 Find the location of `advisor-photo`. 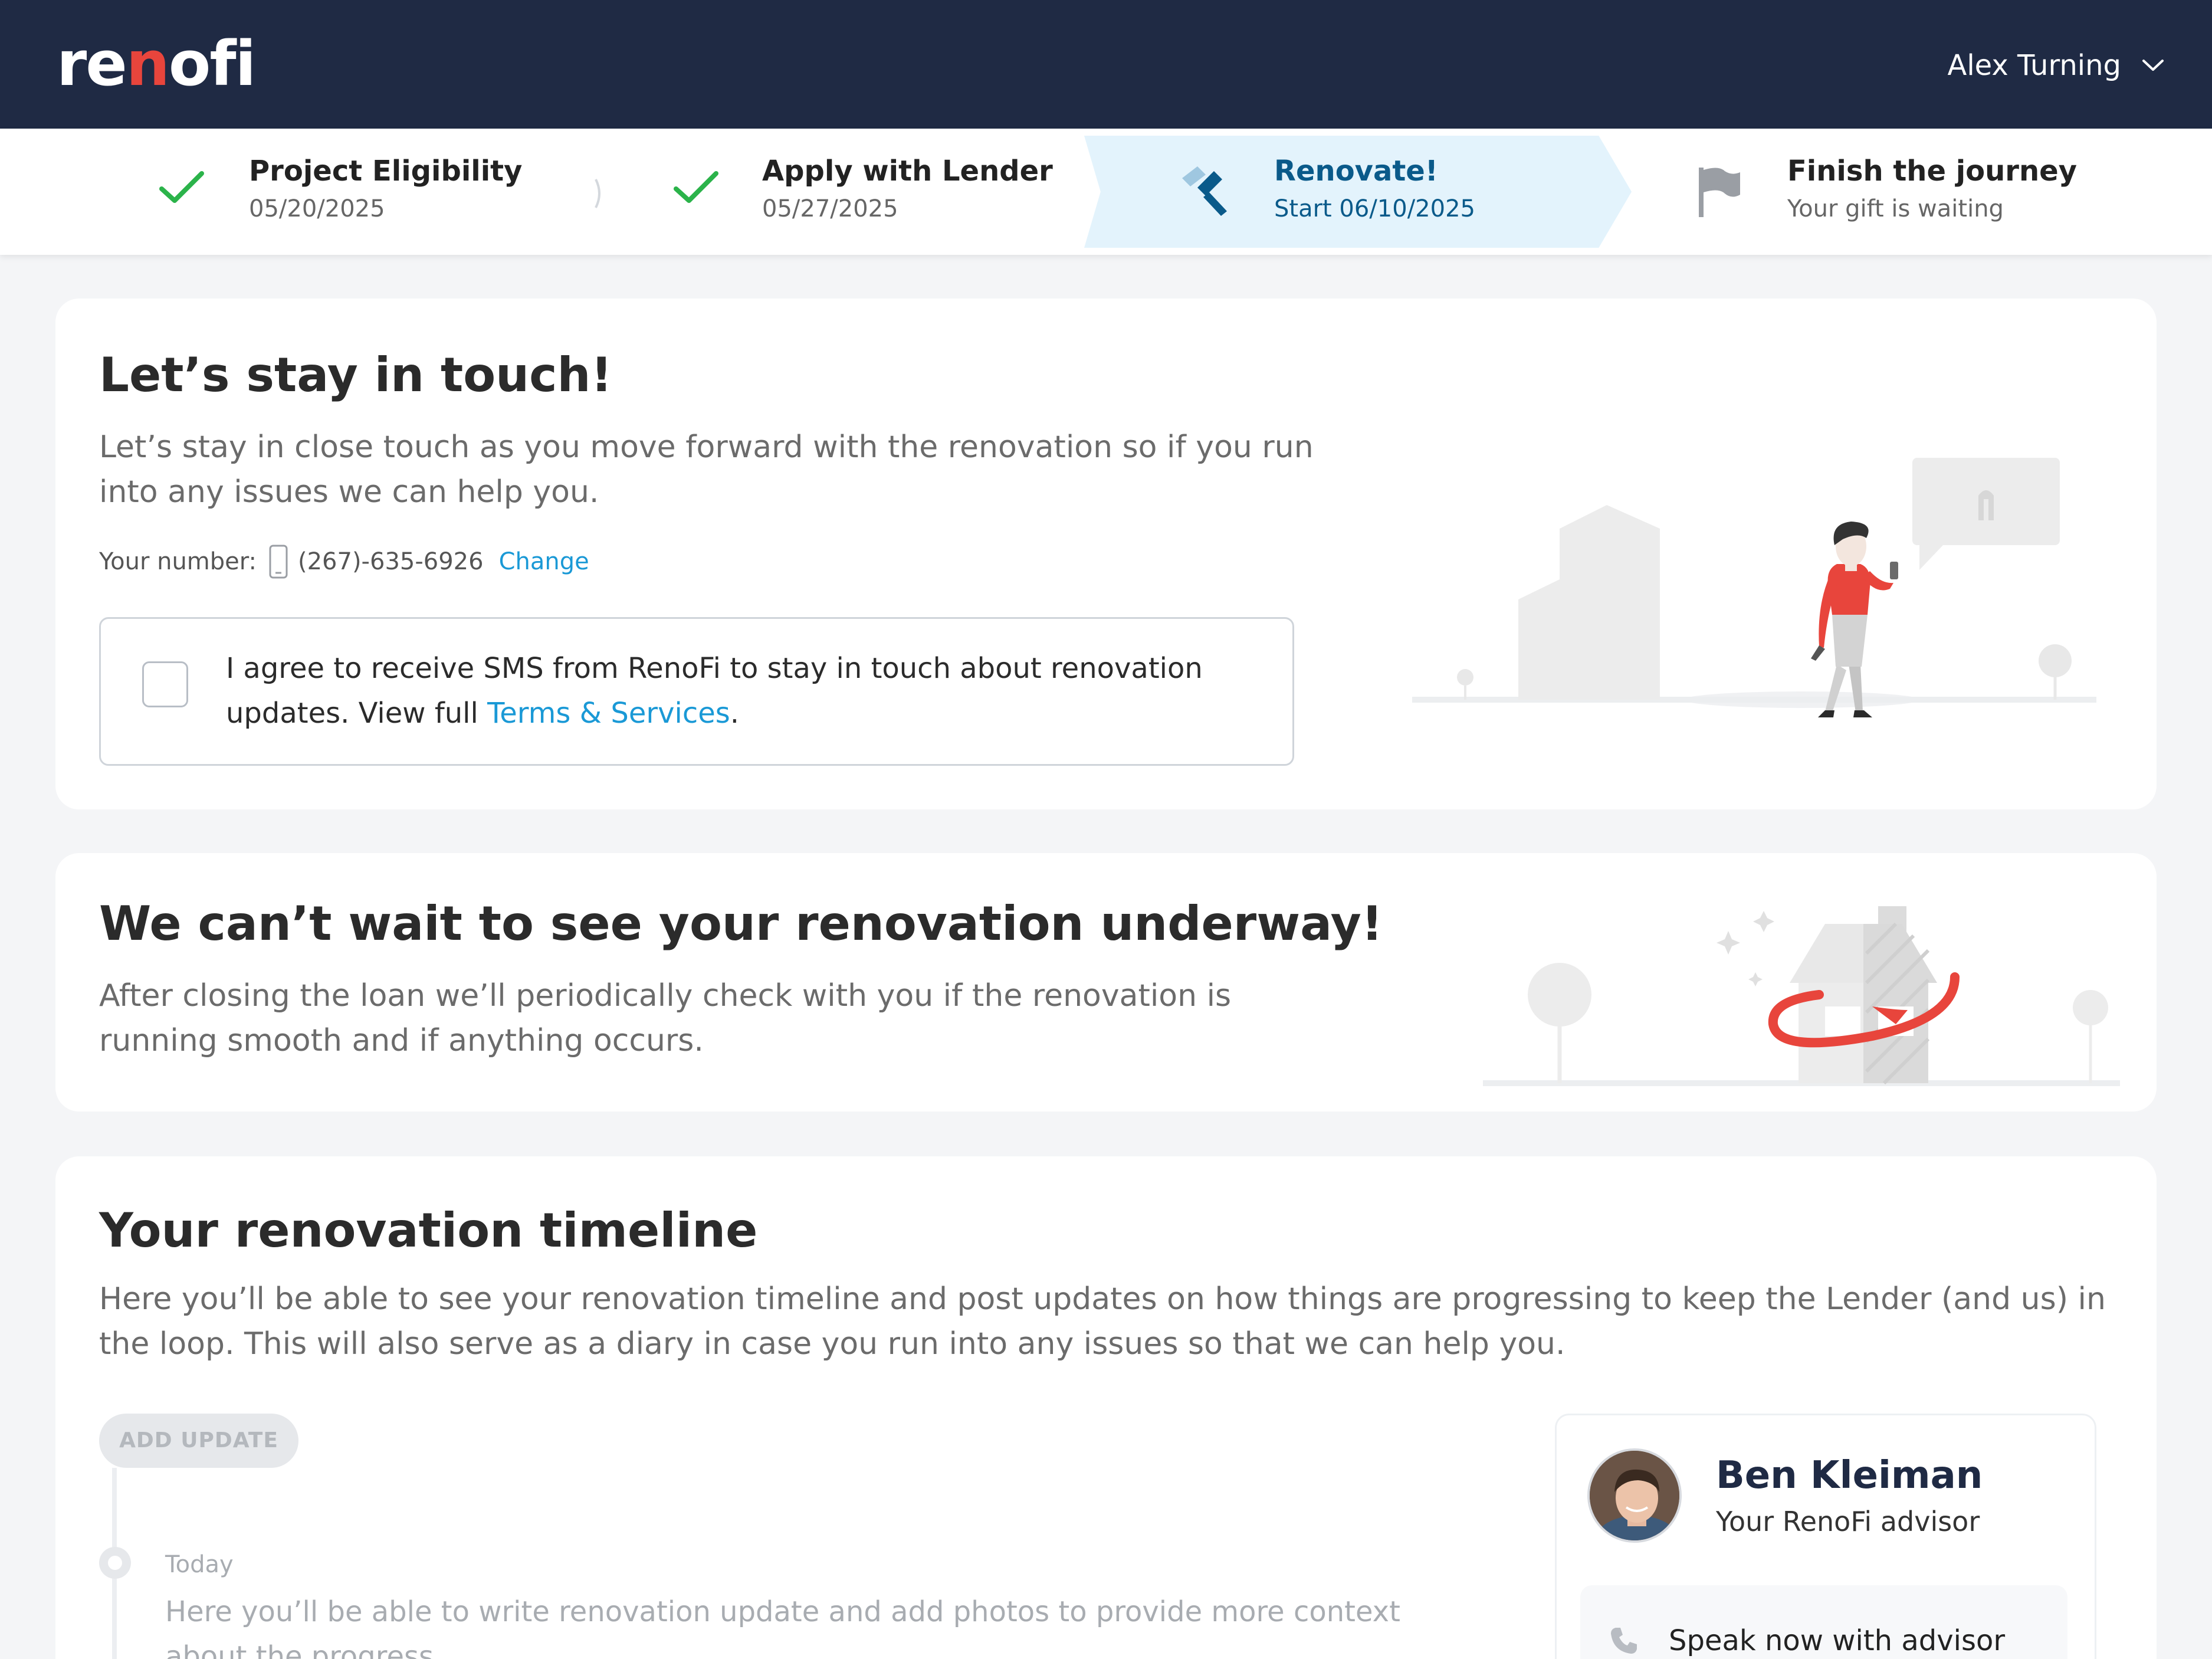

advisor-photo is located at coordinates (1634, 1495).